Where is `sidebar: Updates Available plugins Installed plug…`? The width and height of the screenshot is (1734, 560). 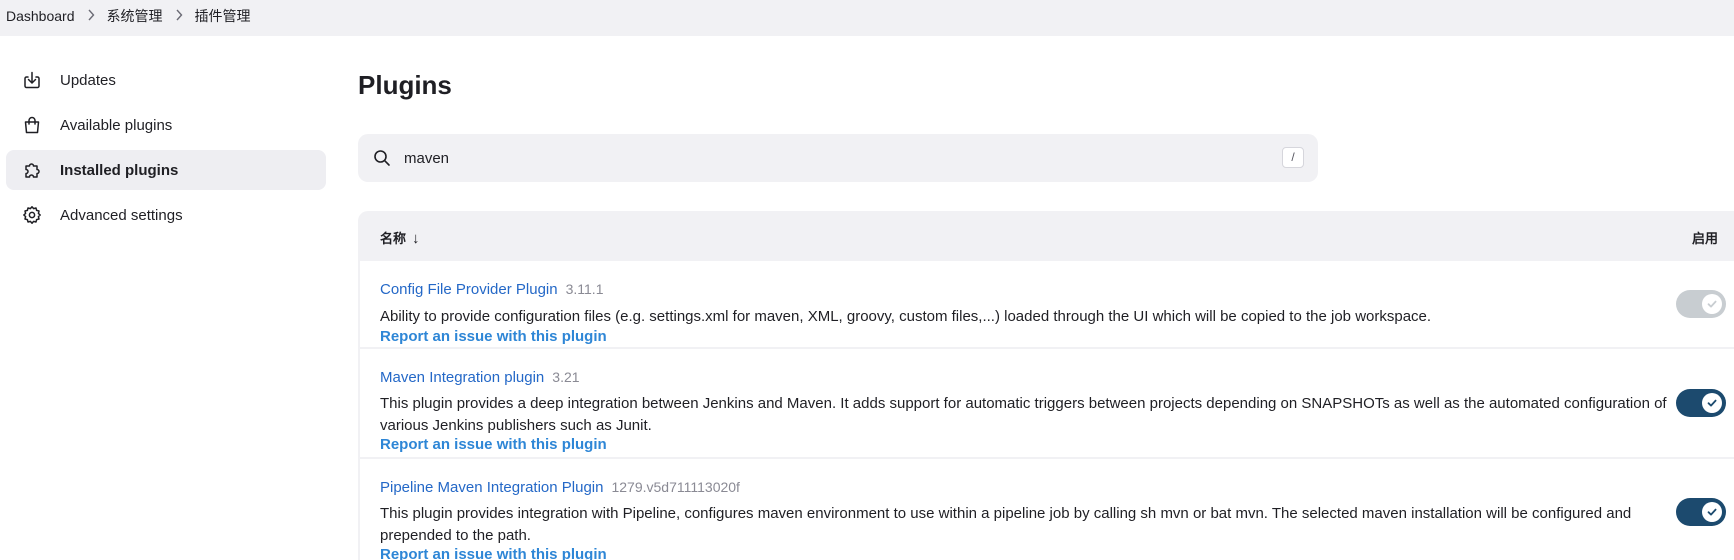
sidebar: Updates Available plugins Installed plug… is located at coordinates (166, 150).